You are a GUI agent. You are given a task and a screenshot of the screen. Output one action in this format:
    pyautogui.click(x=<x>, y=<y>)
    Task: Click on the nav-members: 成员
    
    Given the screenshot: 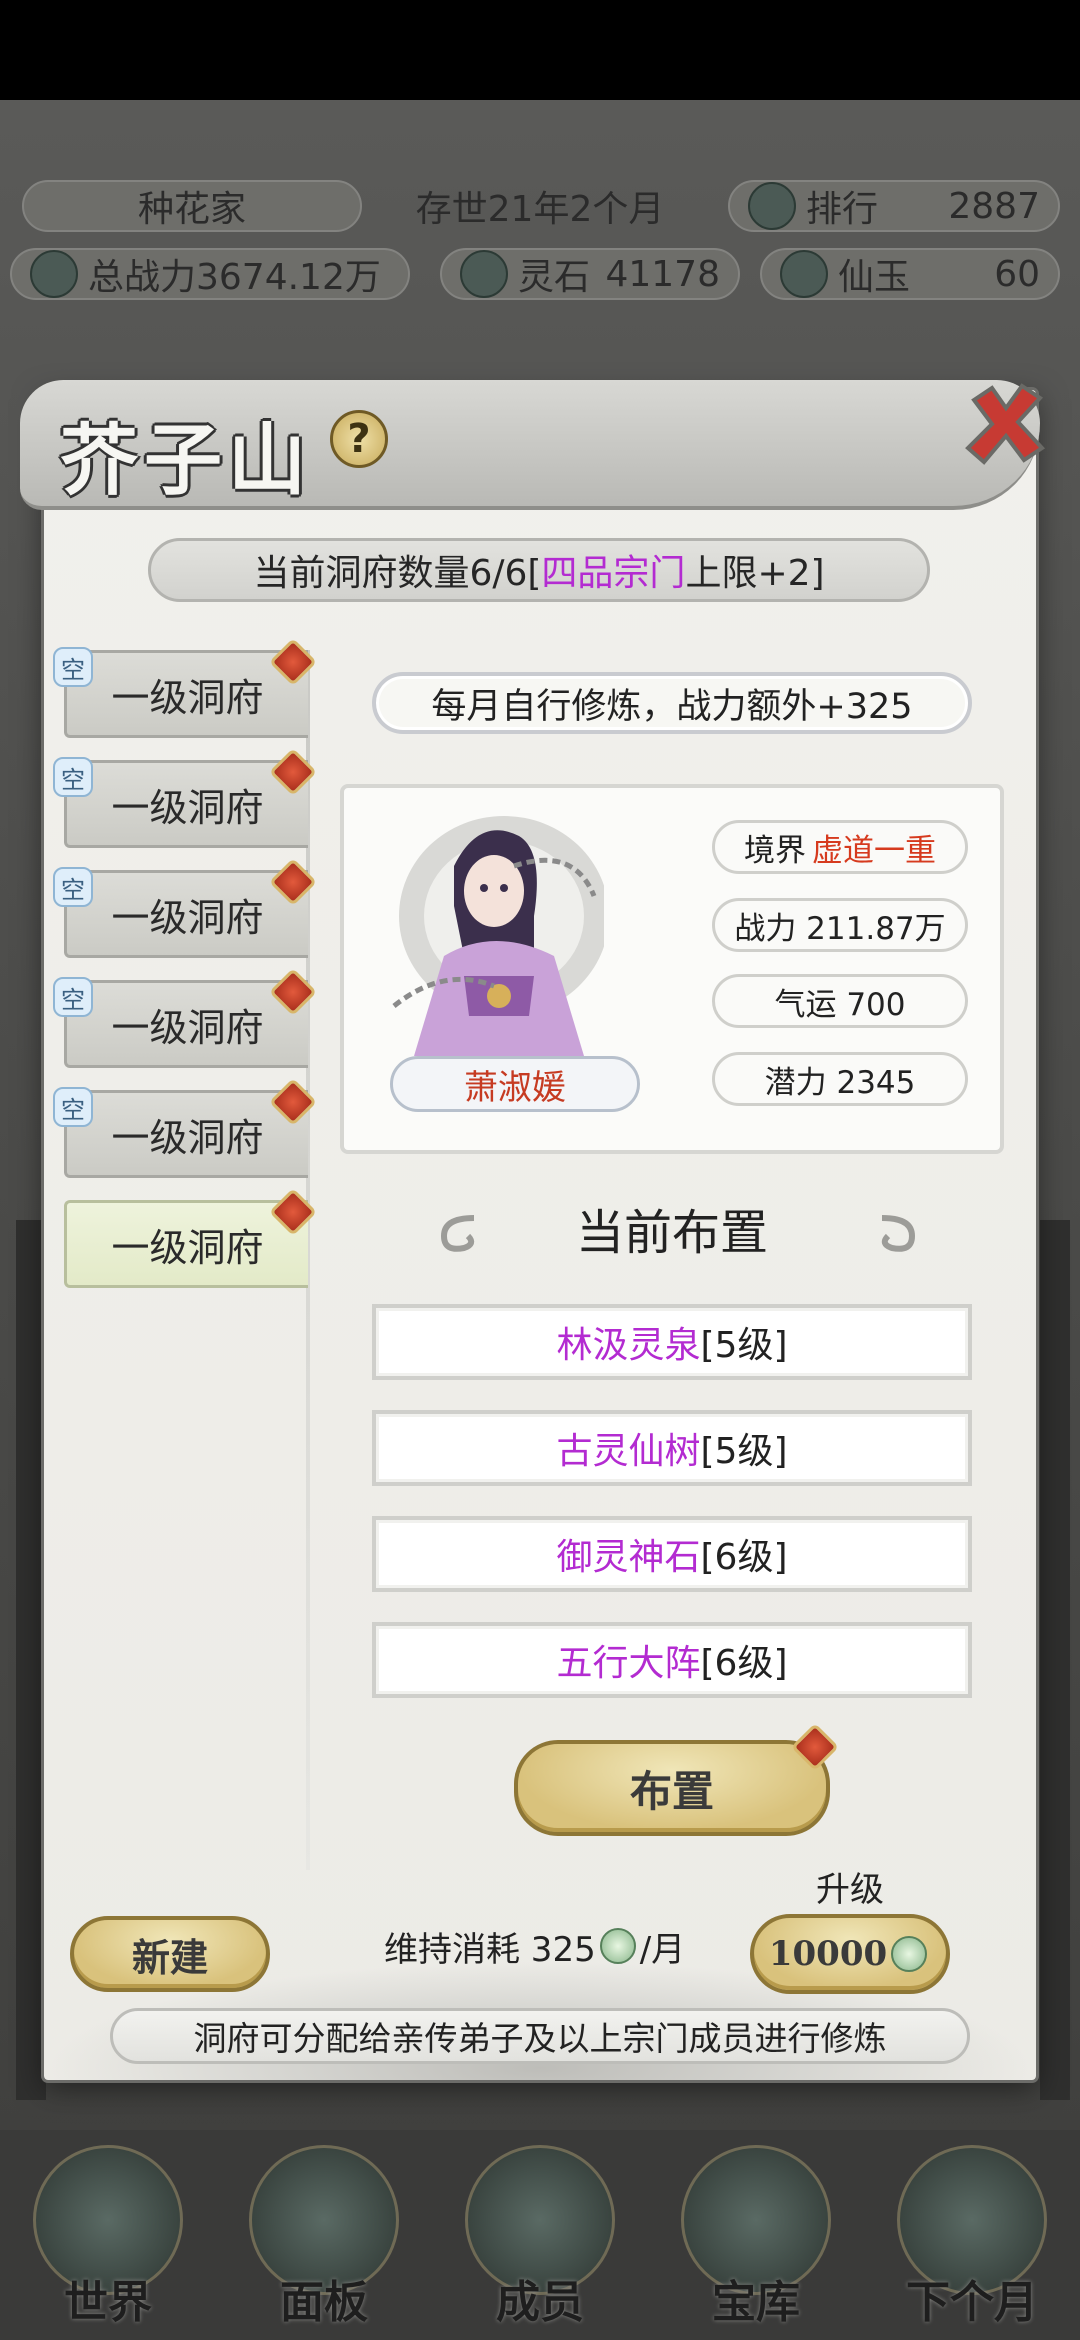 What is the action you would take?
    pyautogui.click(x=540, y=2235)
    